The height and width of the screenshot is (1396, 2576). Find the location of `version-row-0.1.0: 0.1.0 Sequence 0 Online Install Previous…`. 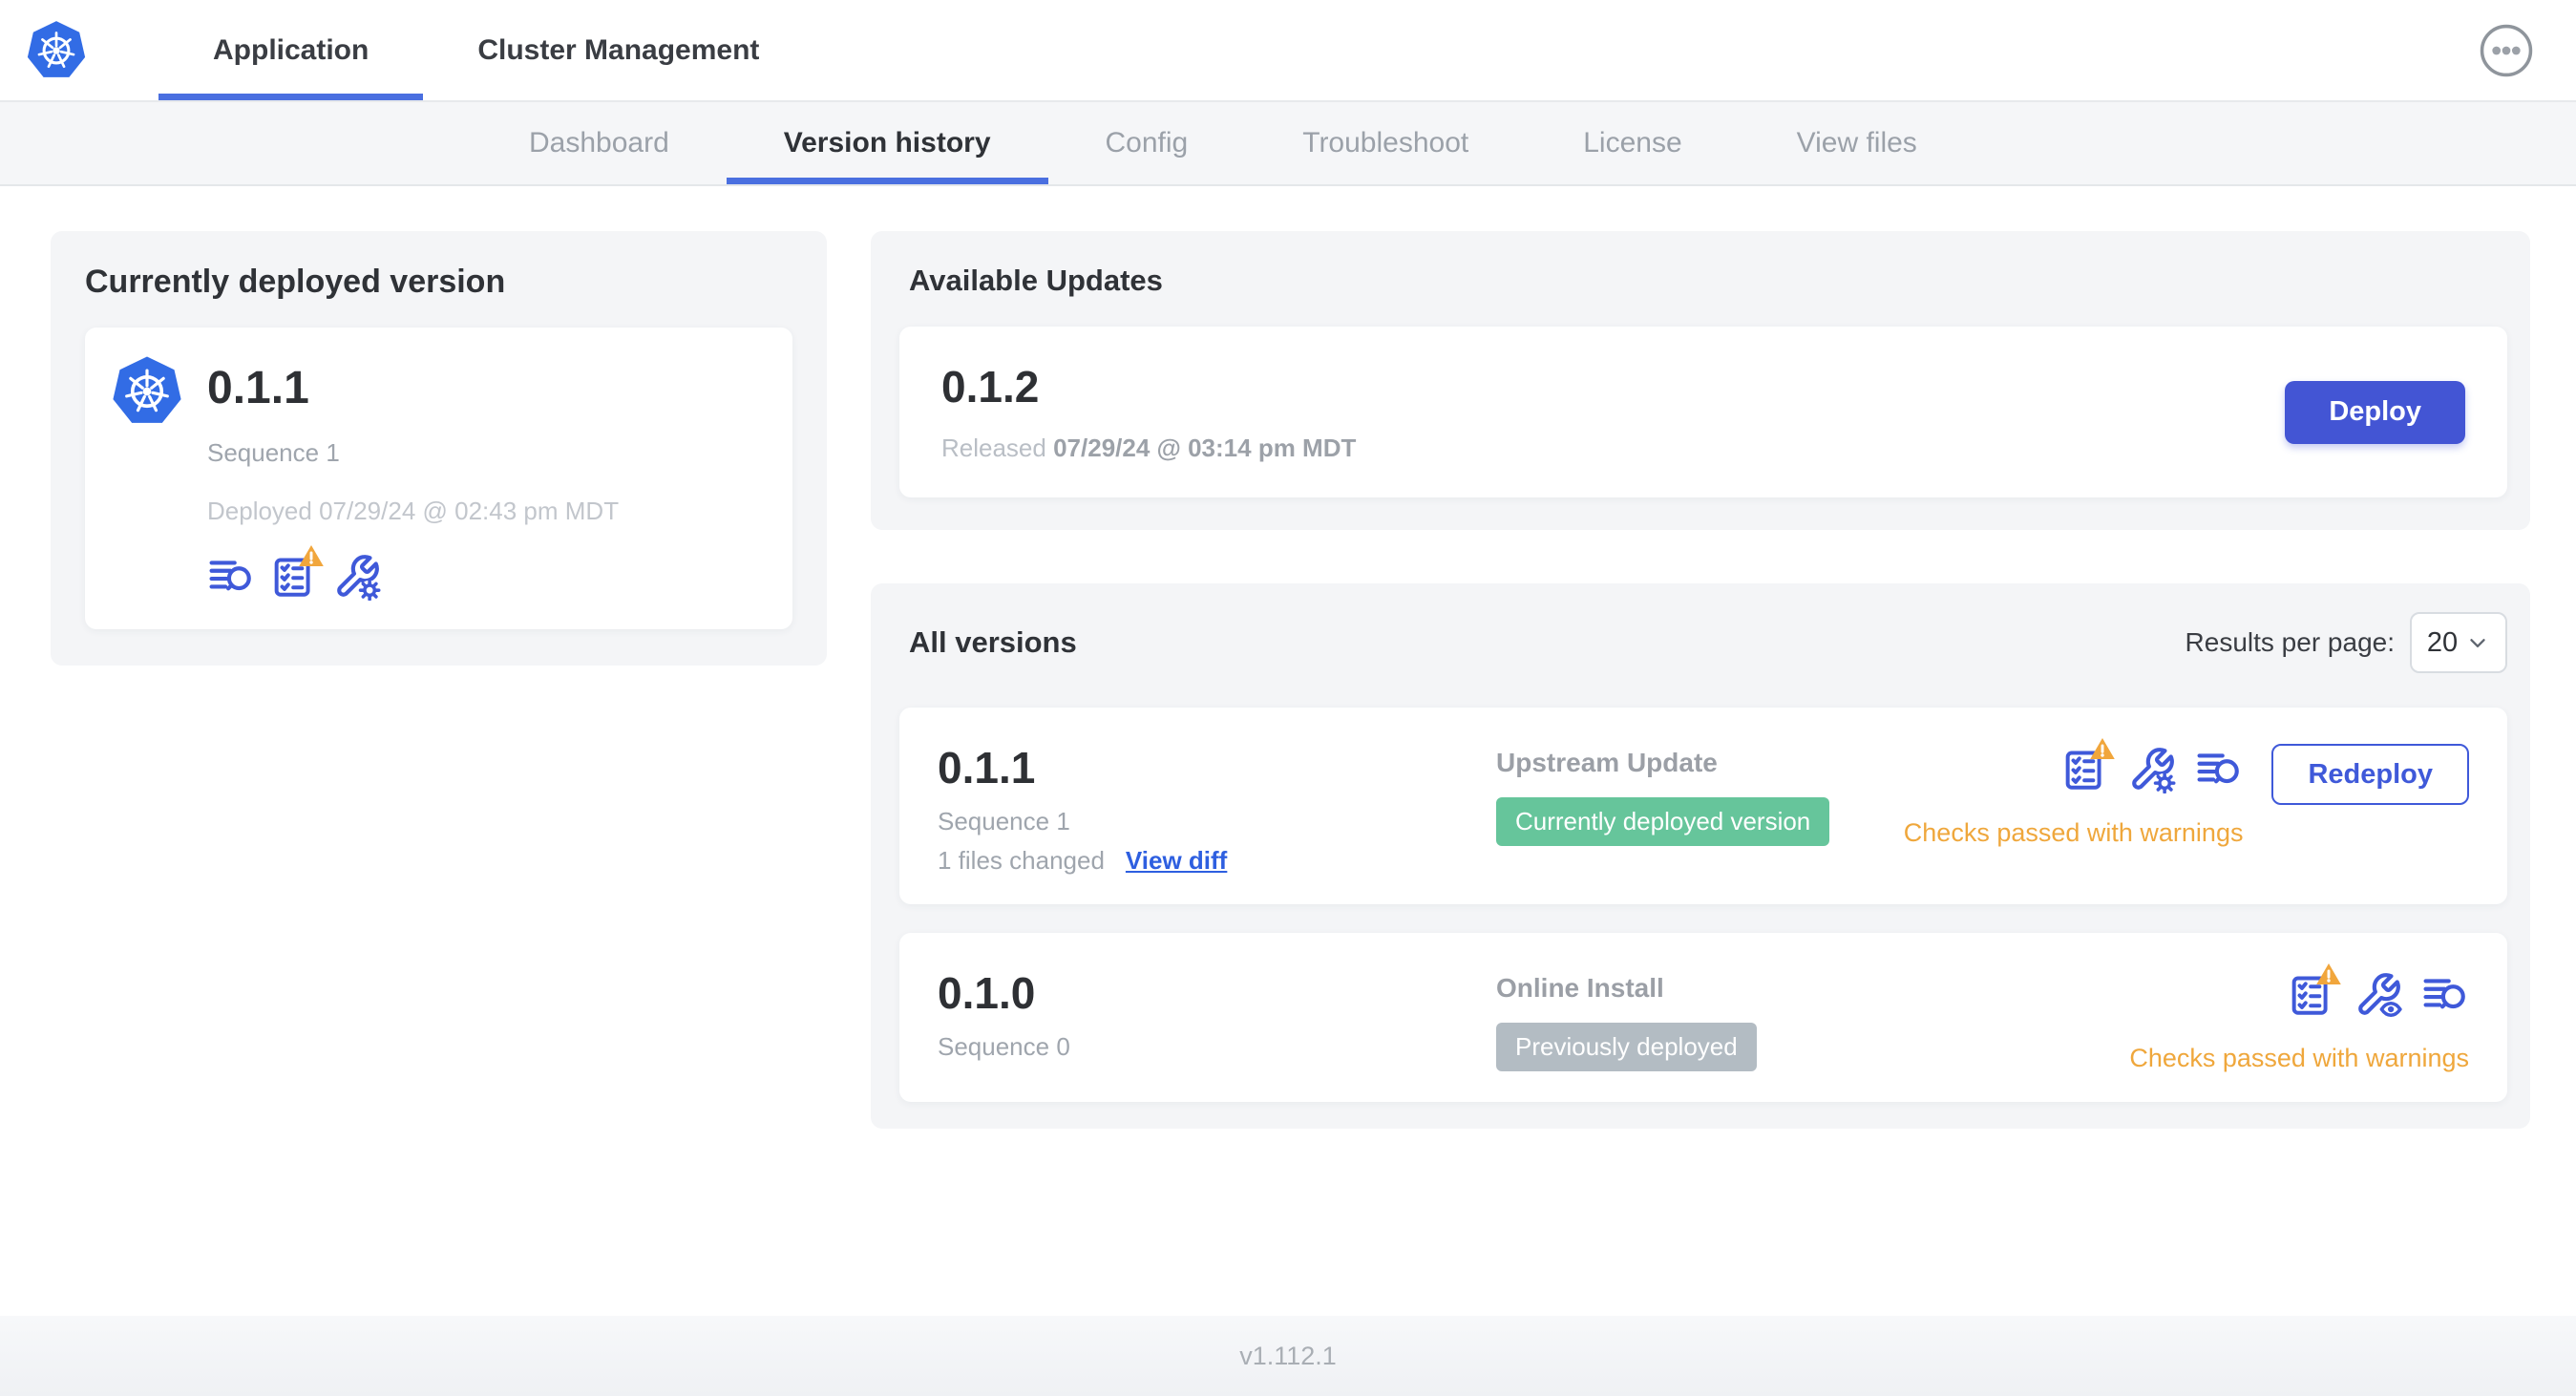

version-row-0.1.0: 0.1.0 Sequence 0 Online Install Previous… is located at coordinates (1703, 1017).